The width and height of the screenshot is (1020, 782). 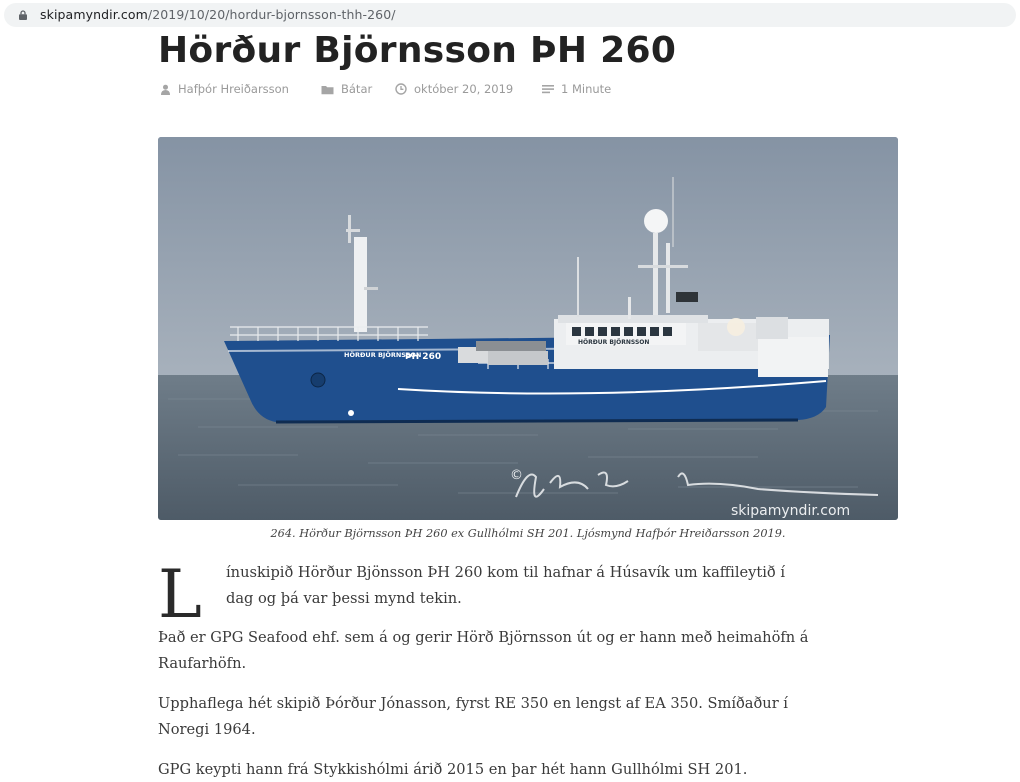 I want to click on post-date: október 20, 2019, so click(x=464, y=89).